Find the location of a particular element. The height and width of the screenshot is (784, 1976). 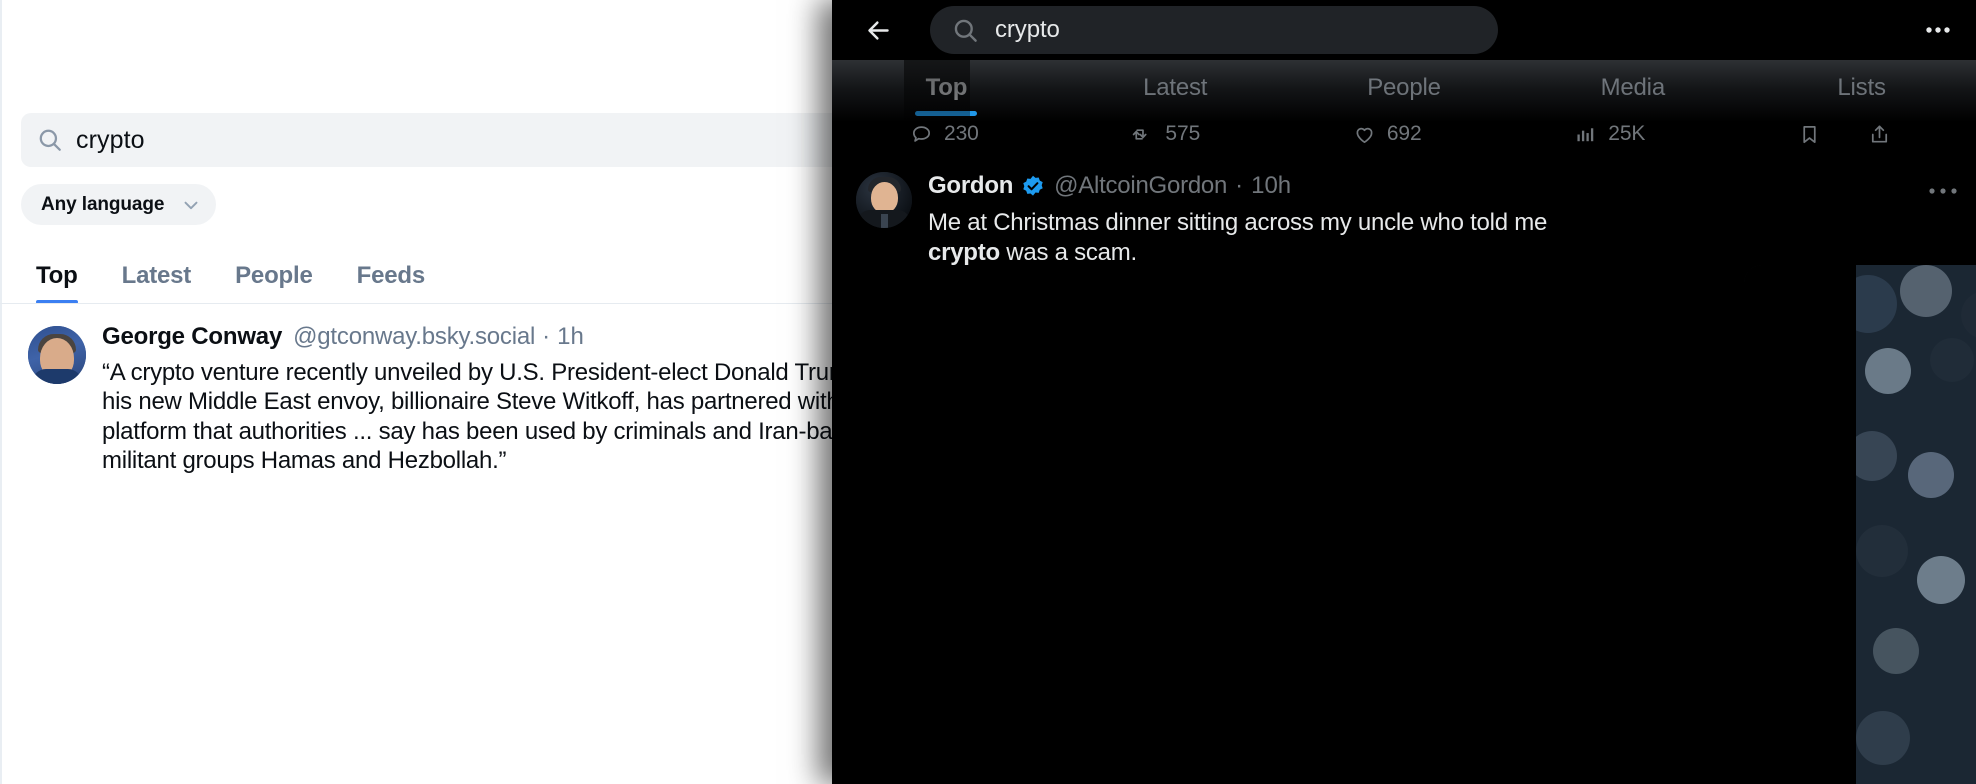

chevron-down-icon is located at coordinates (191, 205).